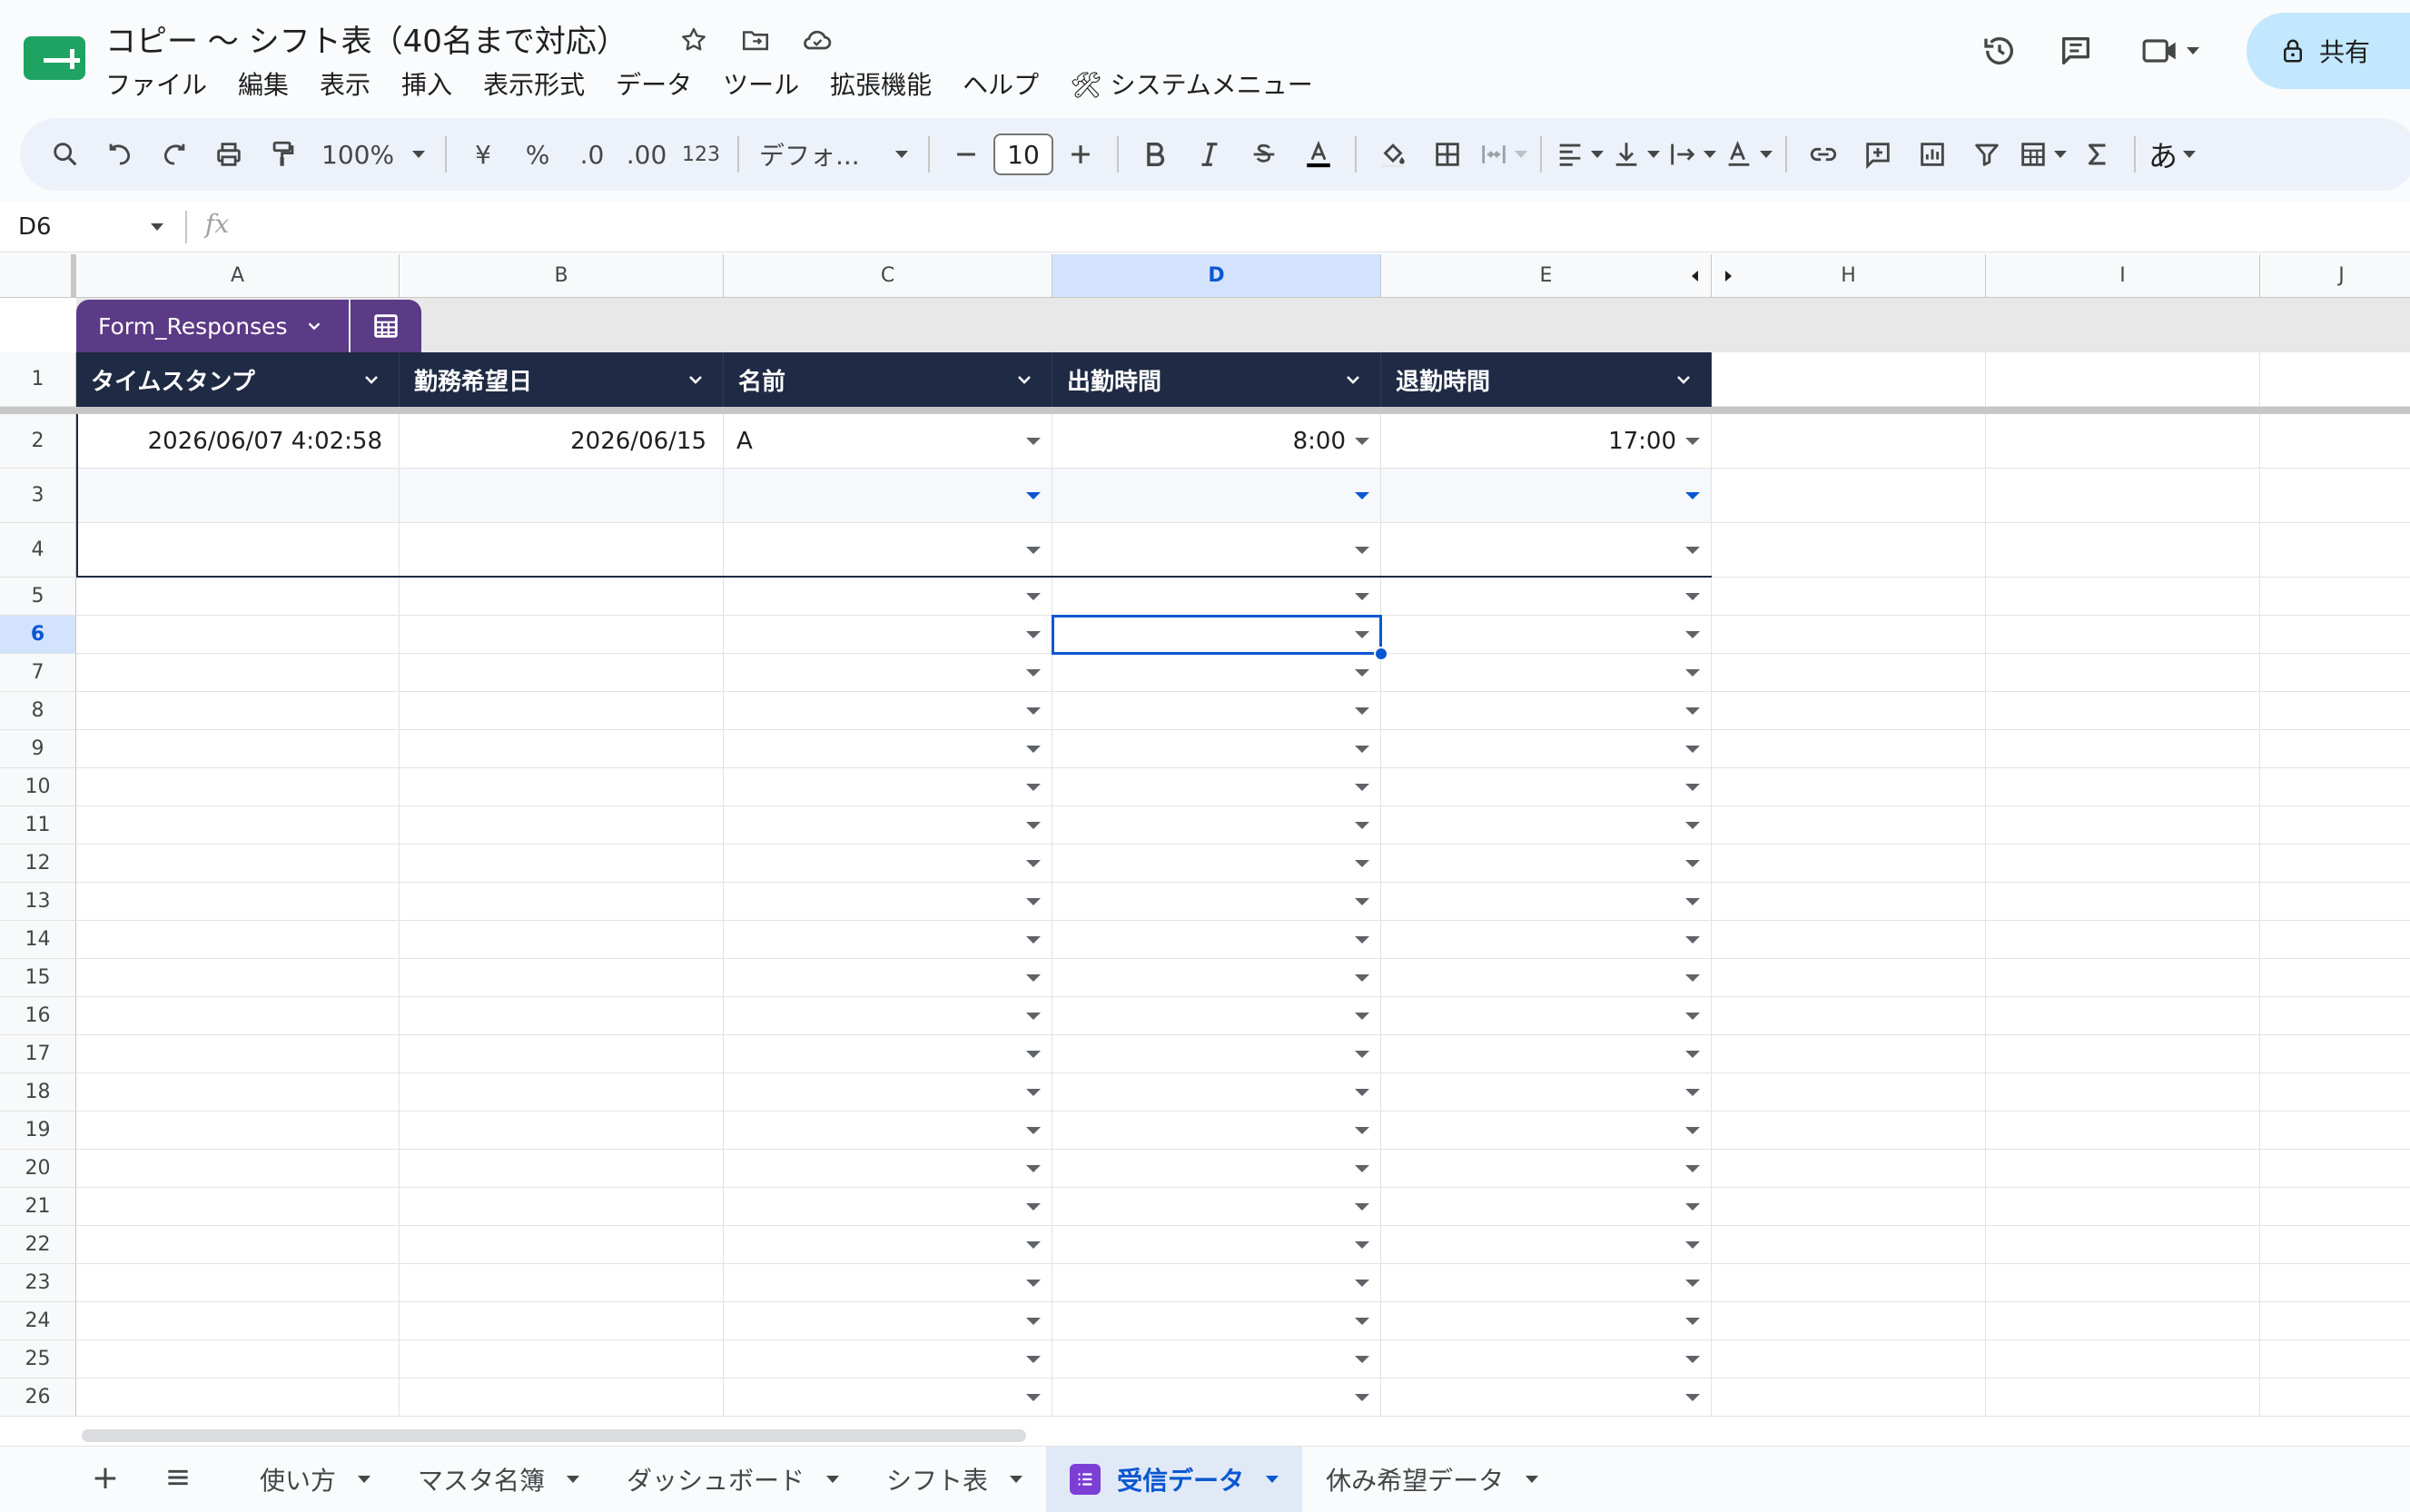 The image size is (2410, 1512). I want to click on grid-cell: 17:00, so click(1547, 442).